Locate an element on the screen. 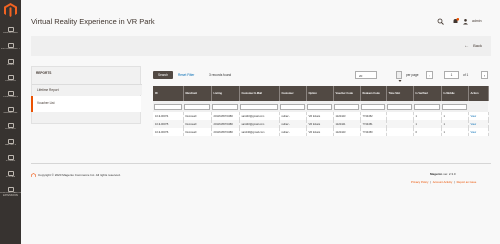 This screenshot has height=244, width=500. reports-tabs: REPORTS Lifetime Report is located at coordinates (86, 95).